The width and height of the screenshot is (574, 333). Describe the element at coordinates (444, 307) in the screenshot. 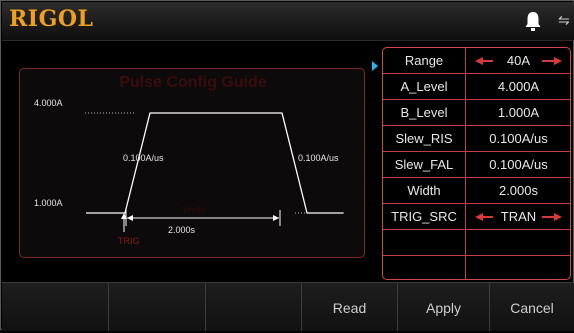

I see `apply-button: Apply` at that location.